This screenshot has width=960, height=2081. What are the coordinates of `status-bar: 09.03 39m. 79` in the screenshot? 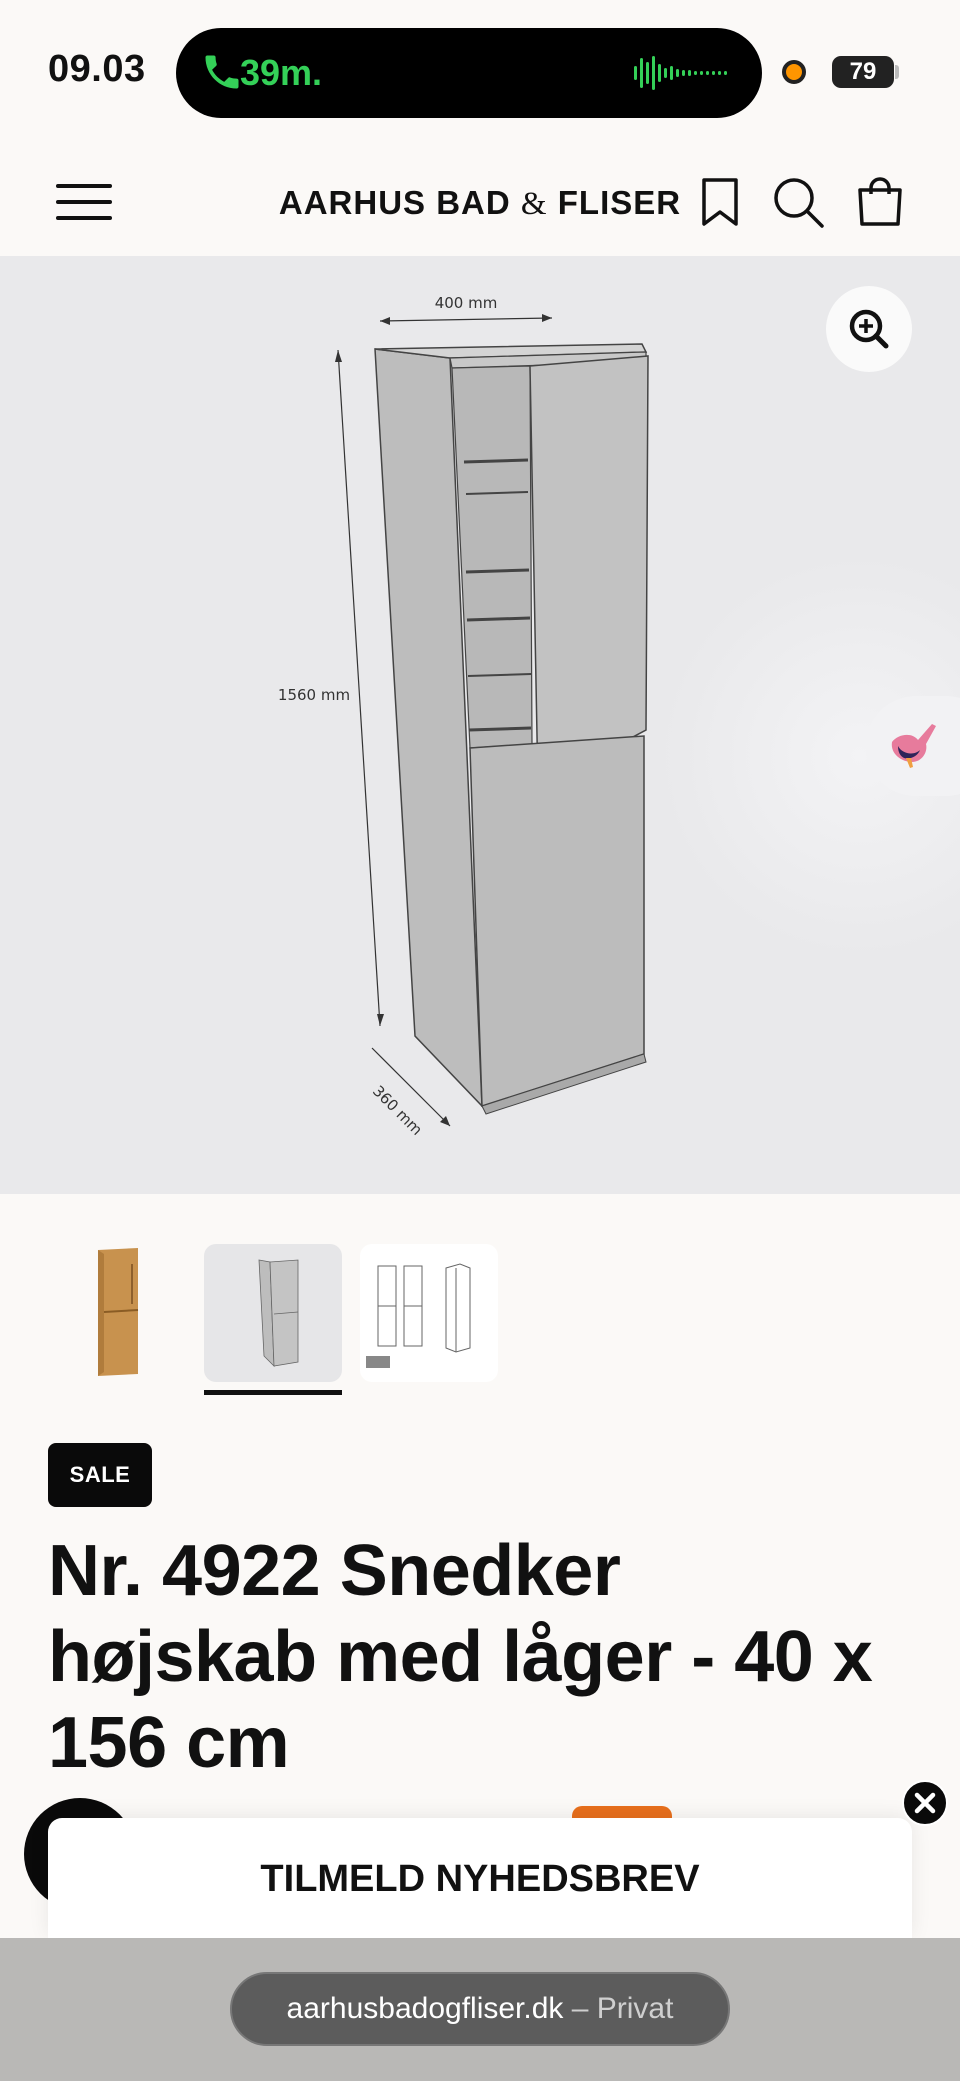 It's located at (480, 75).